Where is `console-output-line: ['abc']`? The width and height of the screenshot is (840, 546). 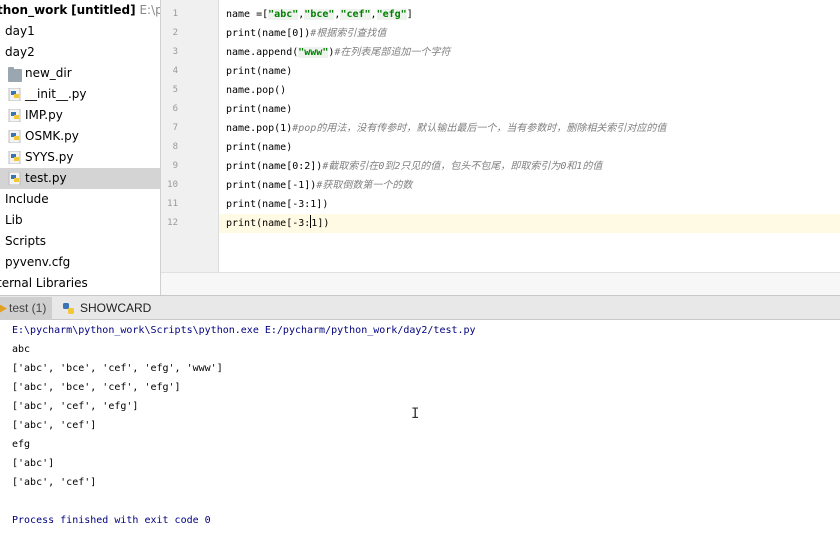
console-output-line: ['abc'] is located at coordinates (33, 463).